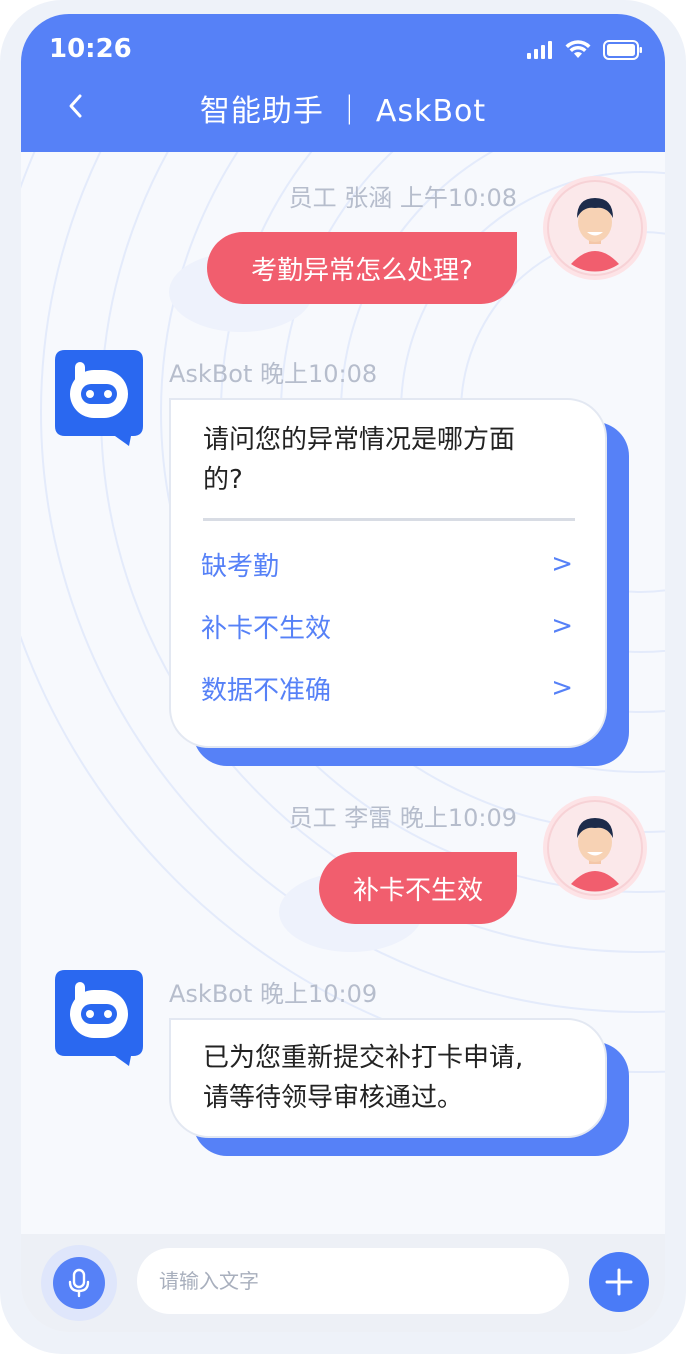 The width and height of the screenshot is (686, 1354). What do you see at coordinates (362, 268) in the screenshot?
I see `user-message-bubble: 考勤异常怎么处理?` at bounding box center [362, 268].